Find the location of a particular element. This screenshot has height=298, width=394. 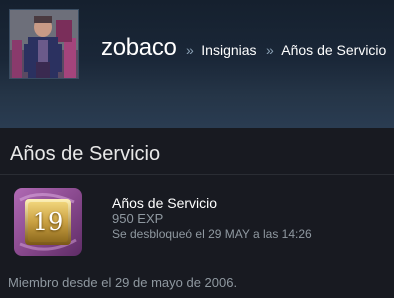

breadcrumb-current-badge-link: Años de Servicio is located at coordinates (333, 50).